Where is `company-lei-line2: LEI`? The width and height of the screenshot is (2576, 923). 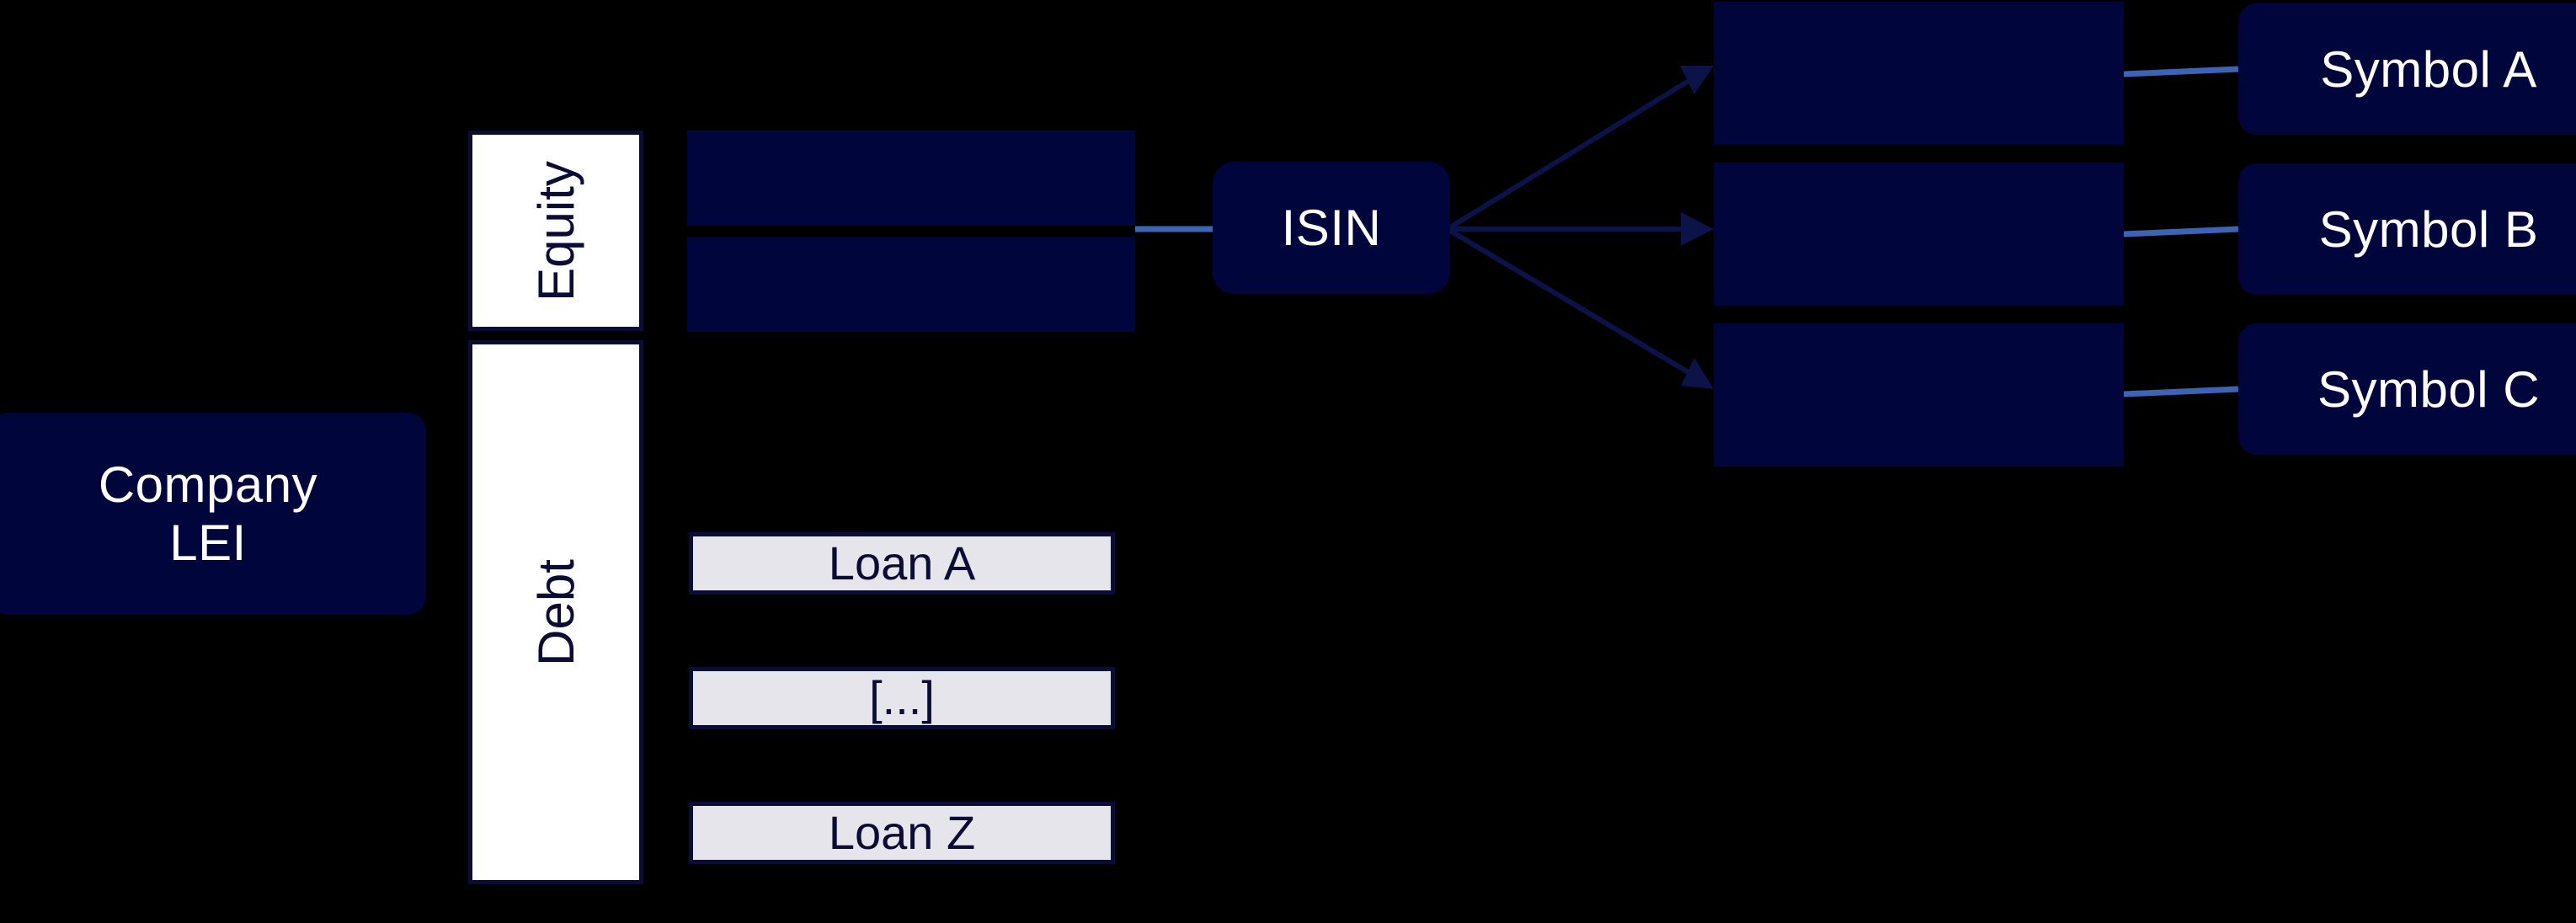 company-lei-line2: LEI is located at coordinates (208, 543).